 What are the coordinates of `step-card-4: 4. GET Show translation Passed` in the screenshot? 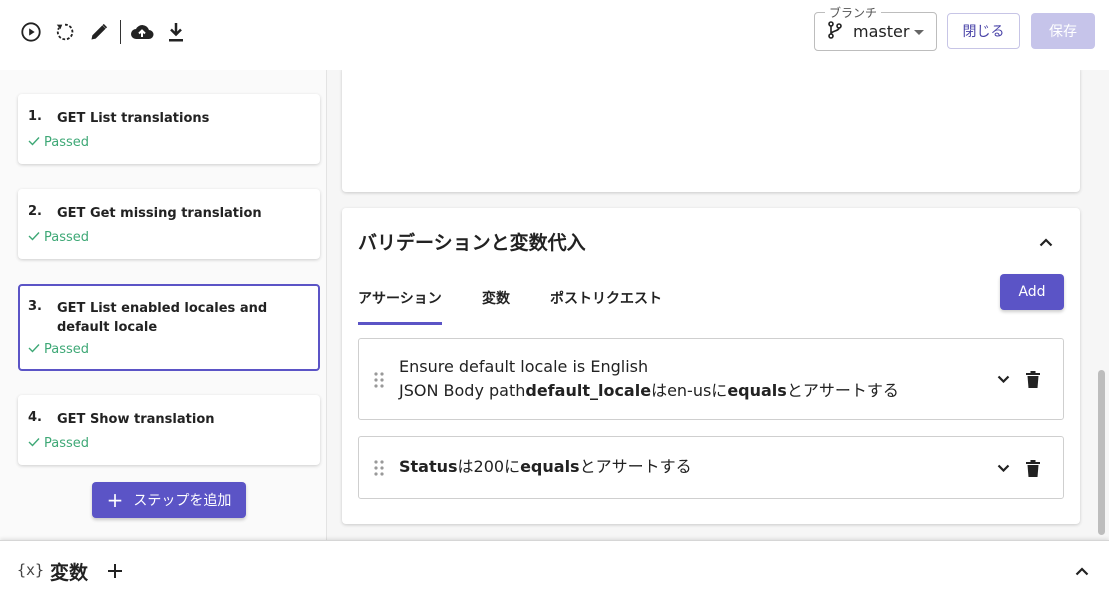 It's located at (169, 430).